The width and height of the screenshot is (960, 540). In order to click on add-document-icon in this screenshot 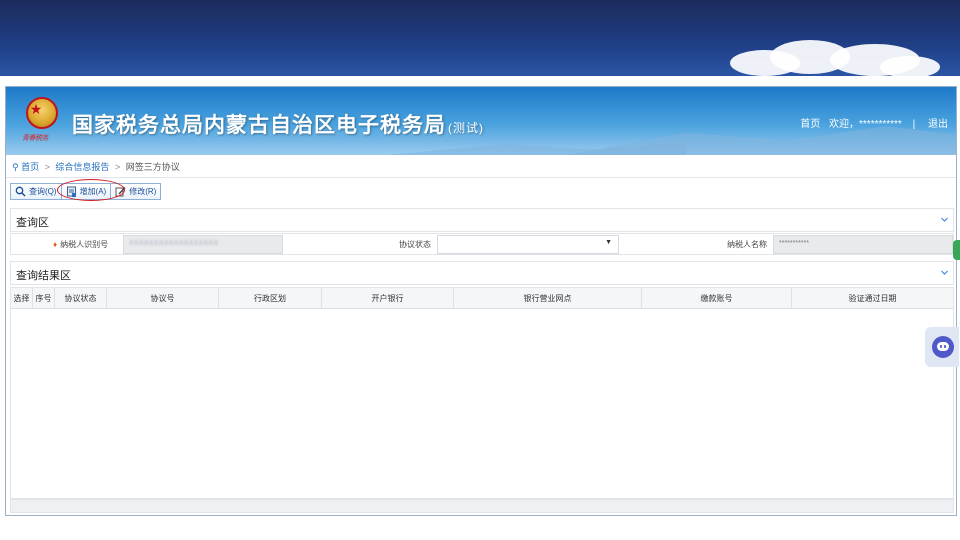, I will do `click(71, 191)`.